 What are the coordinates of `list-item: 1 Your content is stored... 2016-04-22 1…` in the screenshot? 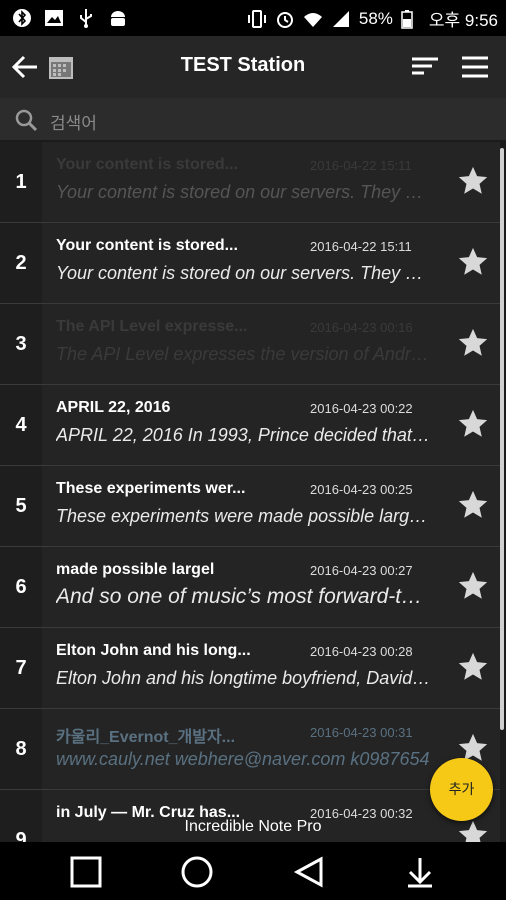 It's located at (250, 182).